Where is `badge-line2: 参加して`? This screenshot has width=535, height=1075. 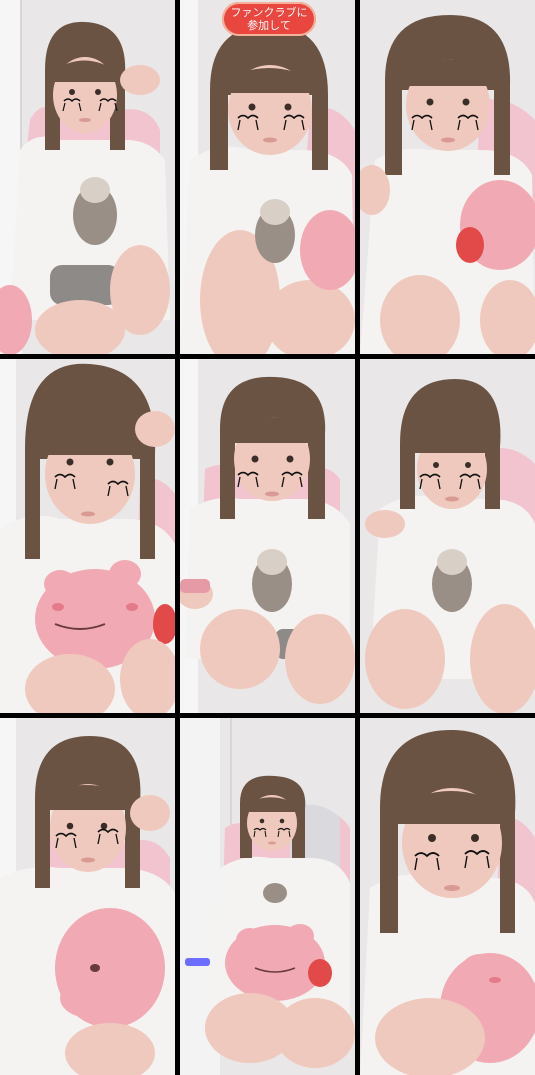
badge-line2: 参加して is located at coordinates (269, 25).